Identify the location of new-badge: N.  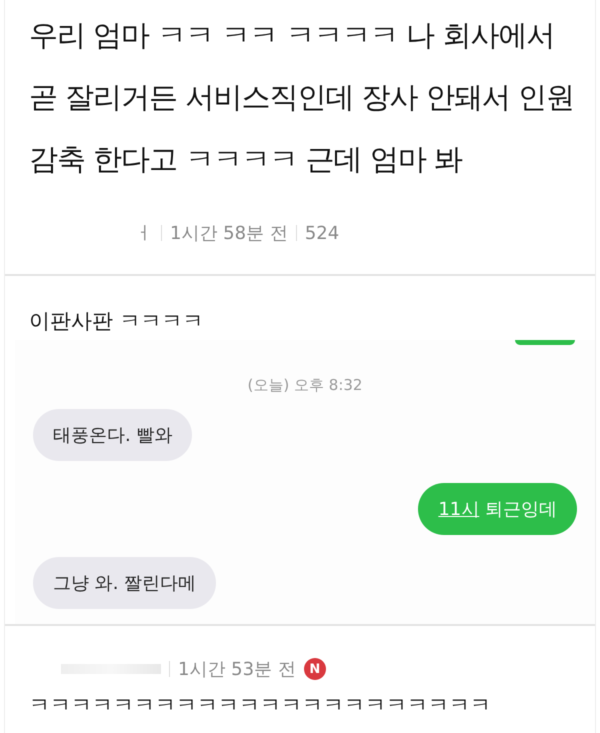
(315, 669).